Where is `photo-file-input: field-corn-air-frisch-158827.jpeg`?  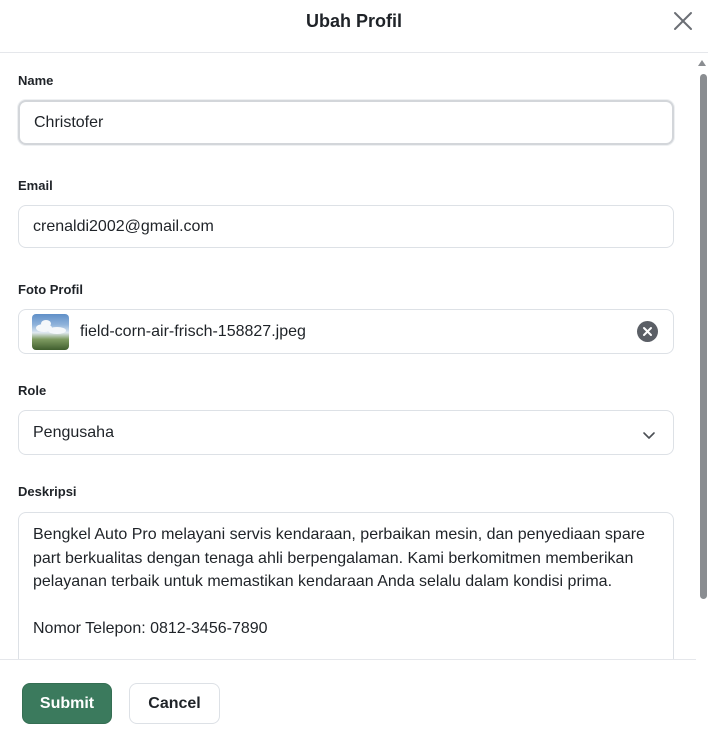 photo-file-input: field-corn-air-frisch-158827.jpeg is located at coordinates (346, 331).